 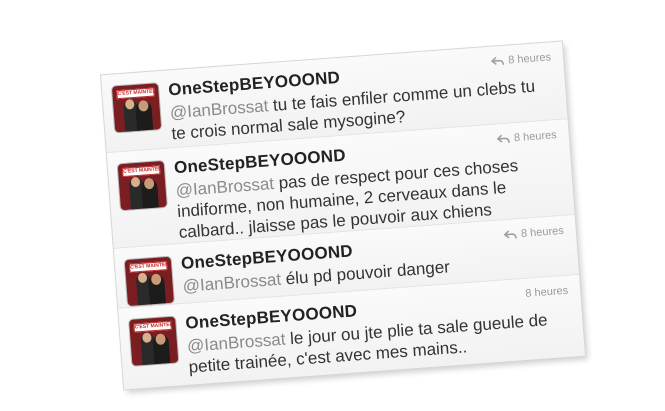 What do you see at coordinates (232, 283) in the screenshot?
I see `tweet-mention: @IanBrossat` at bounding box center [232, 283].